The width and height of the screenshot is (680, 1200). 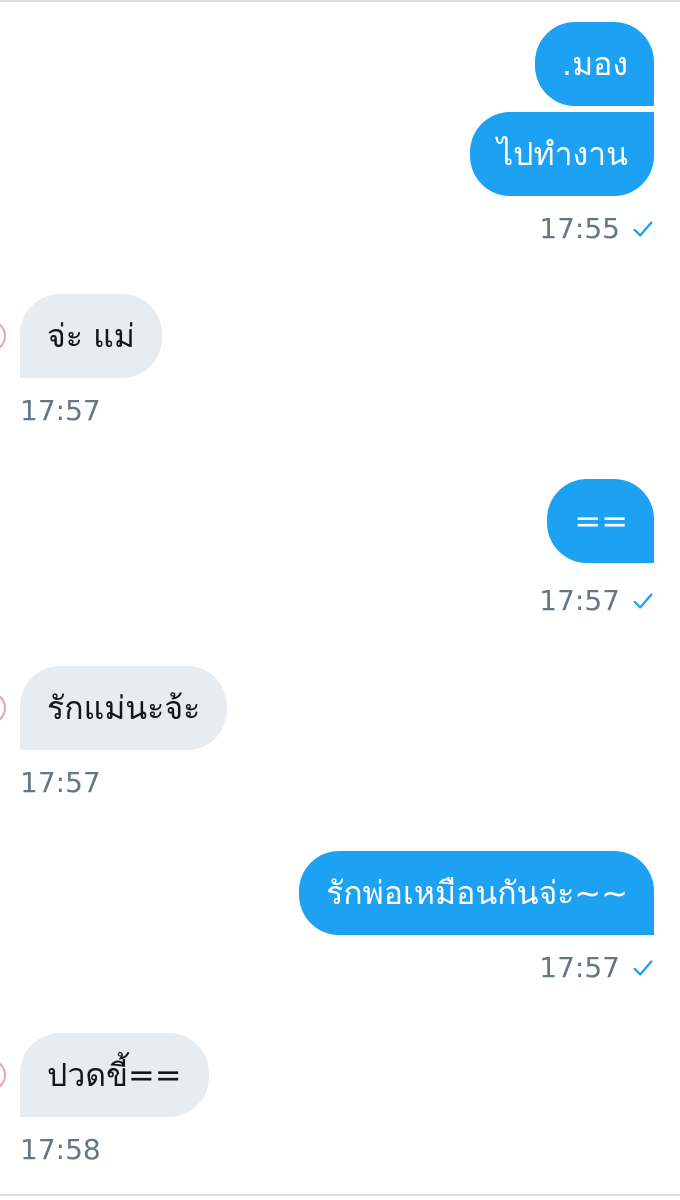 I want to click on message-timestamp: 17:58, so click(x=60, y=1150).